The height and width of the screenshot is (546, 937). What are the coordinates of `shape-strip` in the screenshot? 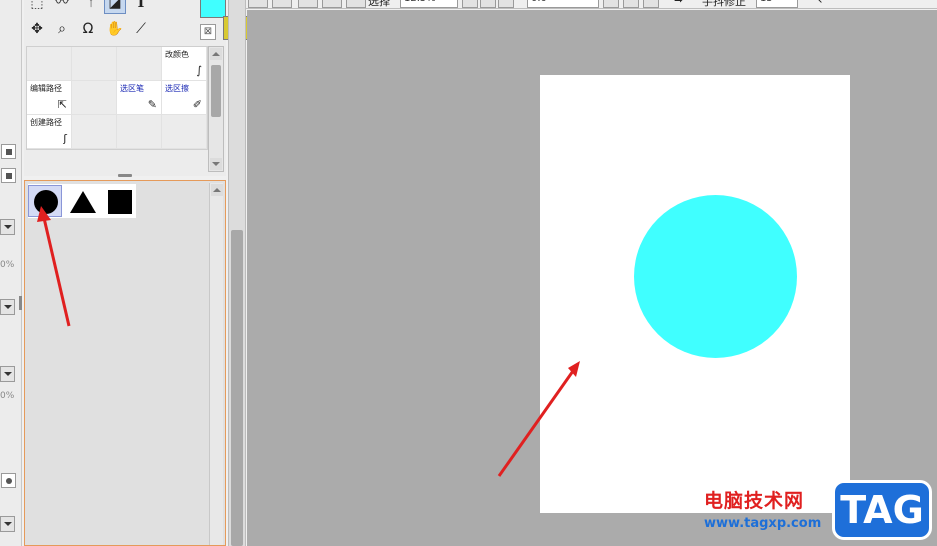 It's located at (82, 201).